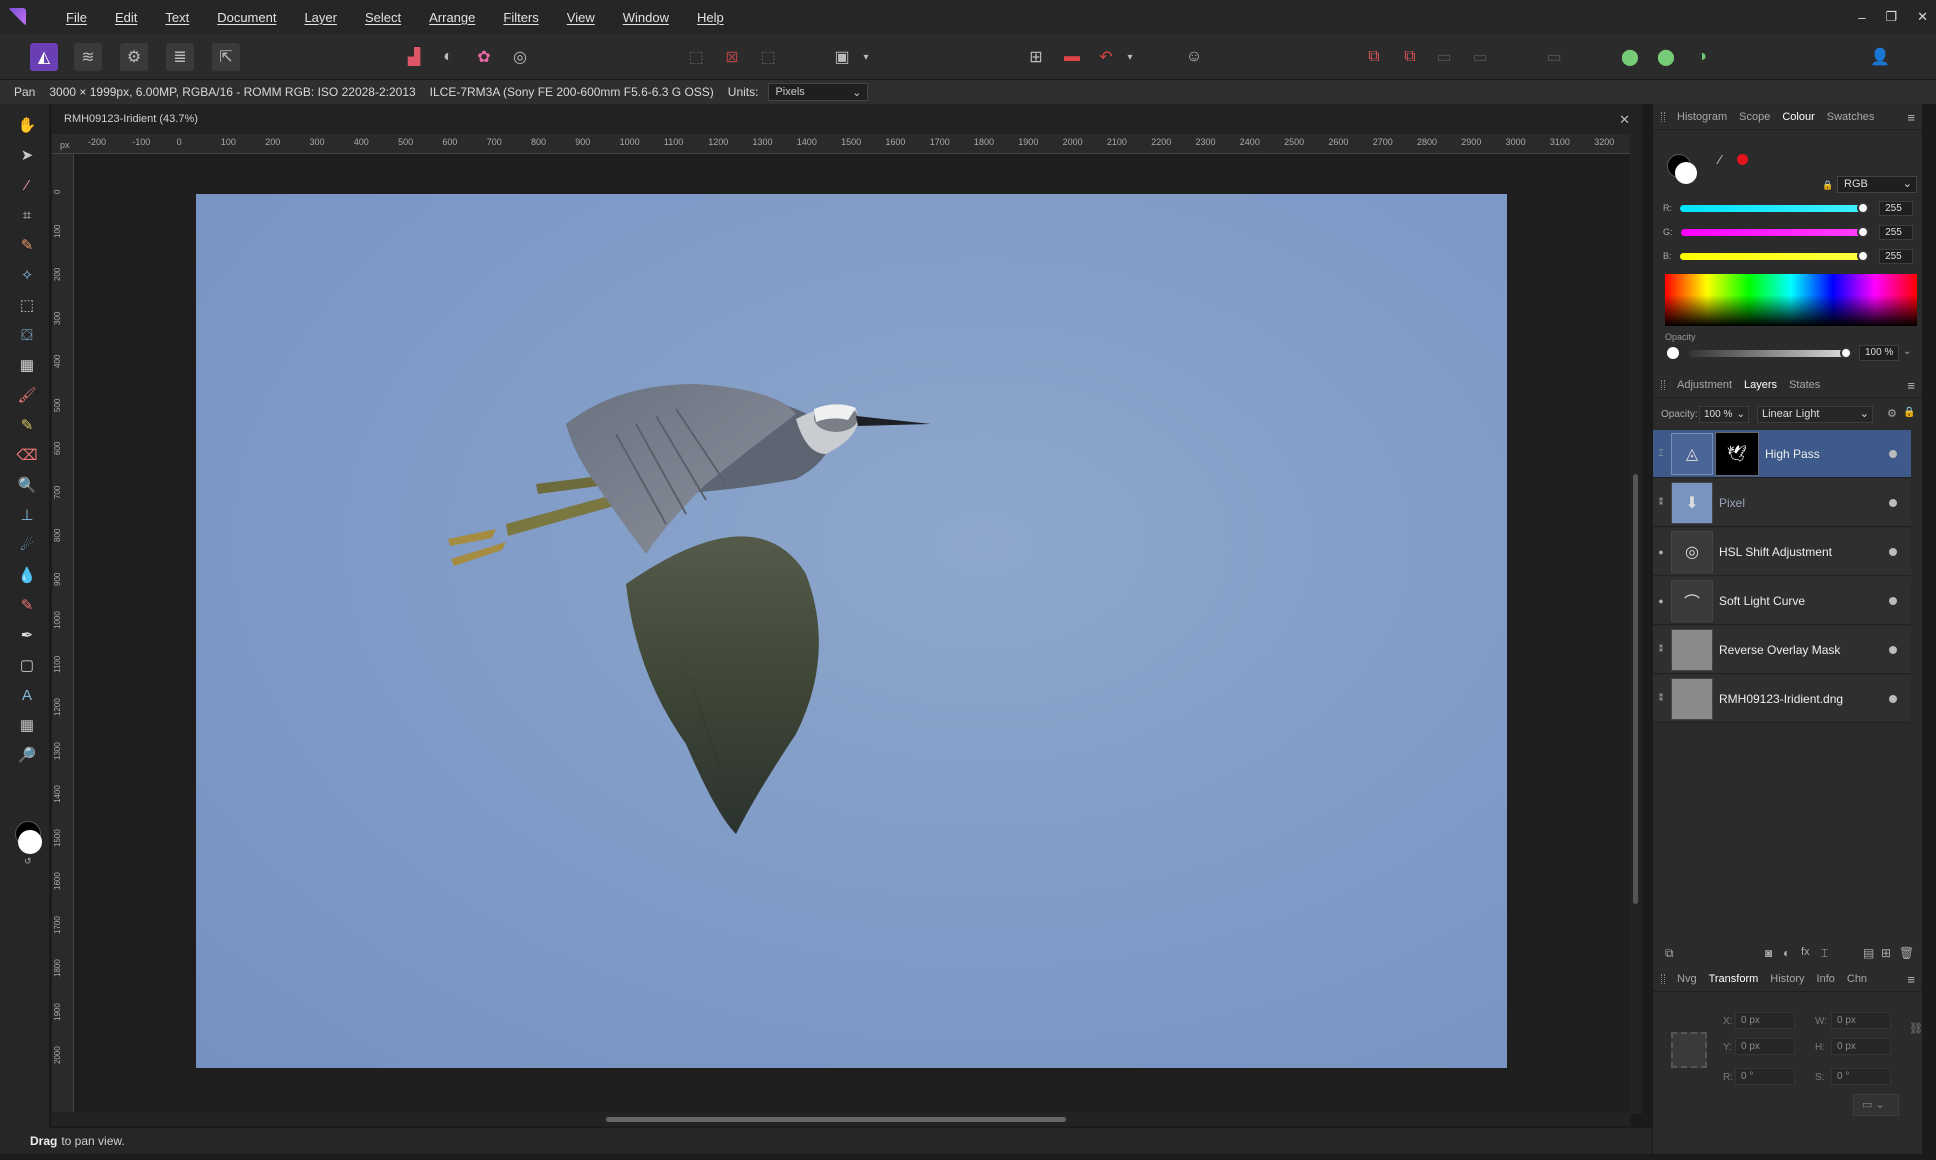 The image size is (1936, 1160). What do you see at coordinates (1861, 1046) in the screenshot?
I see `h-field: 0 px` at bounding box center [1861, 1046].